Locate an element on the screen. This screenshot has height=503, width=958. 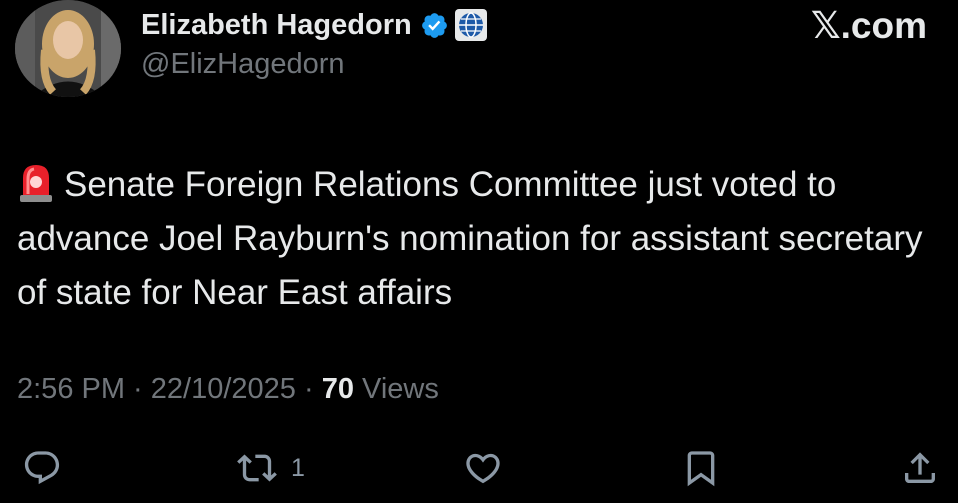
verified-badge-icon is located at coordinates (434, 25).